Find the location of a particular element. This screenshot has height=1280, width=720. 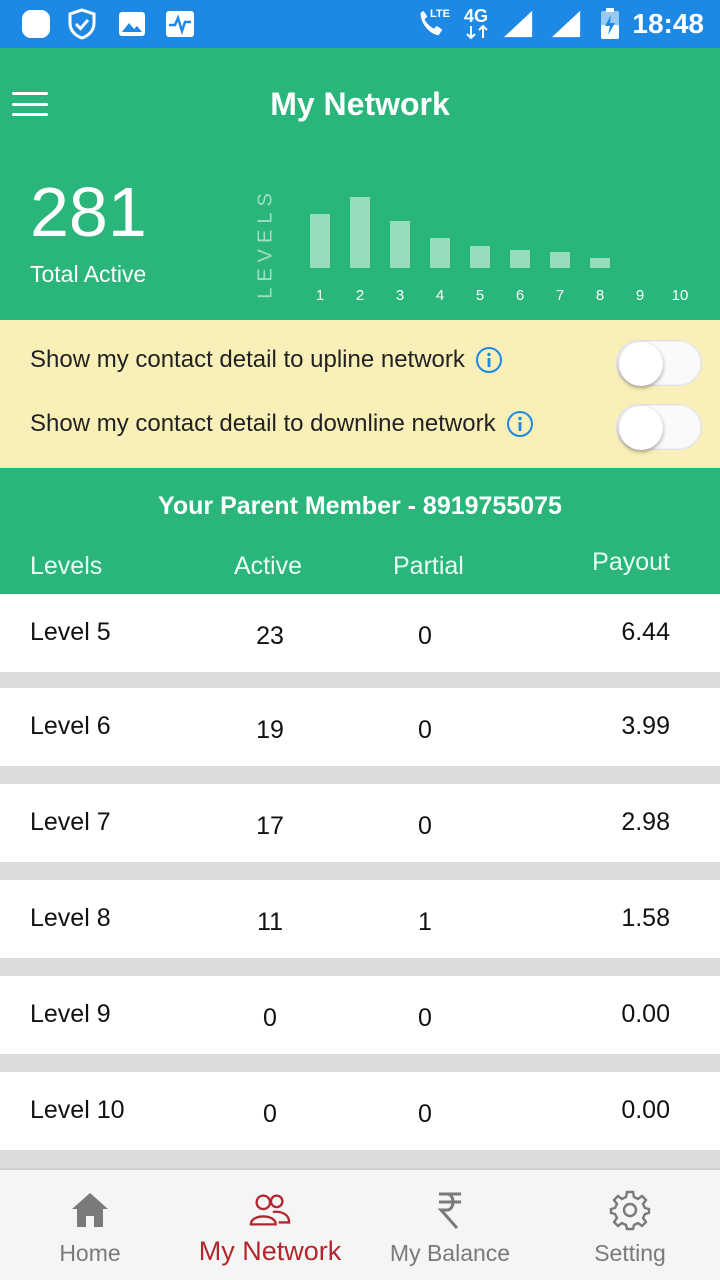

chart-tick-label: 8 is located at coordinates (600, 295).